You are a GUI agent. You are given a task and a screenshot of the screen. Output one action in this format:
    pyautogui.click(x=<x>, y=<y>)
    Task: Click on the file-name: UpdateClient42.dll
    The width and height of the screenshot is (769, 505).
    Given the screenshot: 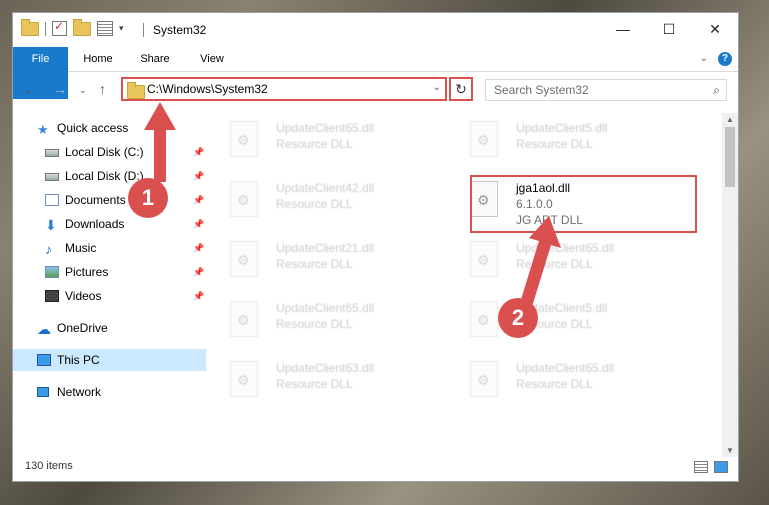 What is the action you would take?
    pyautogui.click(x=325, y=188)
    